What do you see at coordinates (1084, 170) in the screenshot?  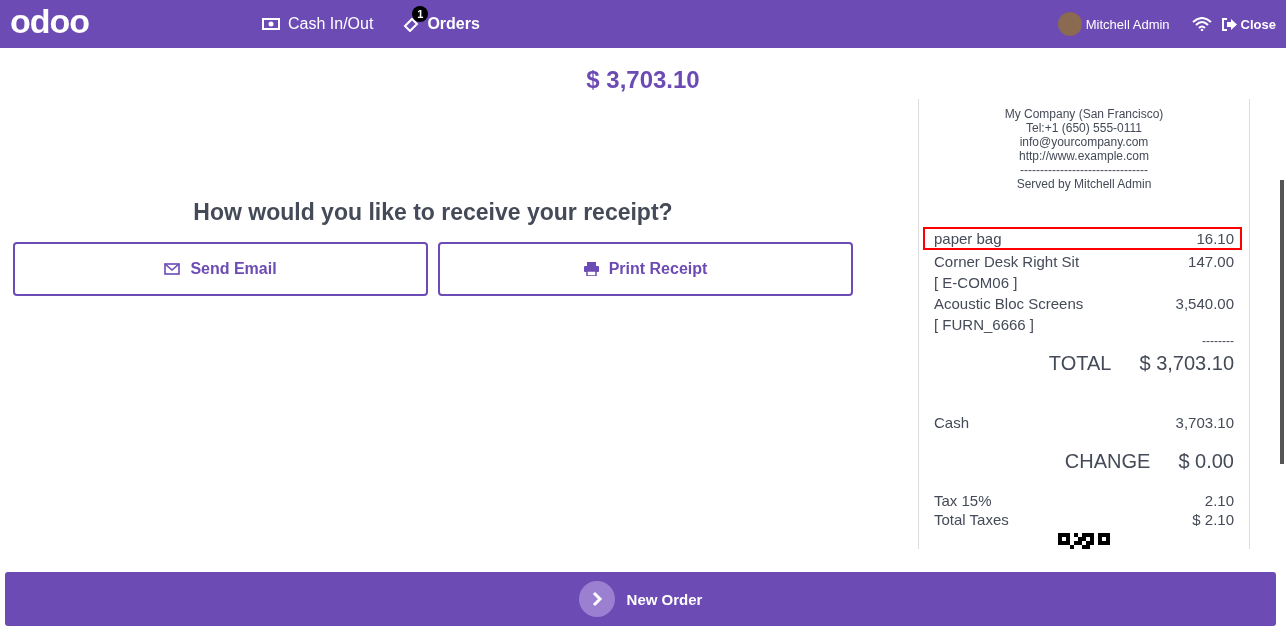 I see `receipt-header-line: --------------------------------` at bounding box center [1084, 170].